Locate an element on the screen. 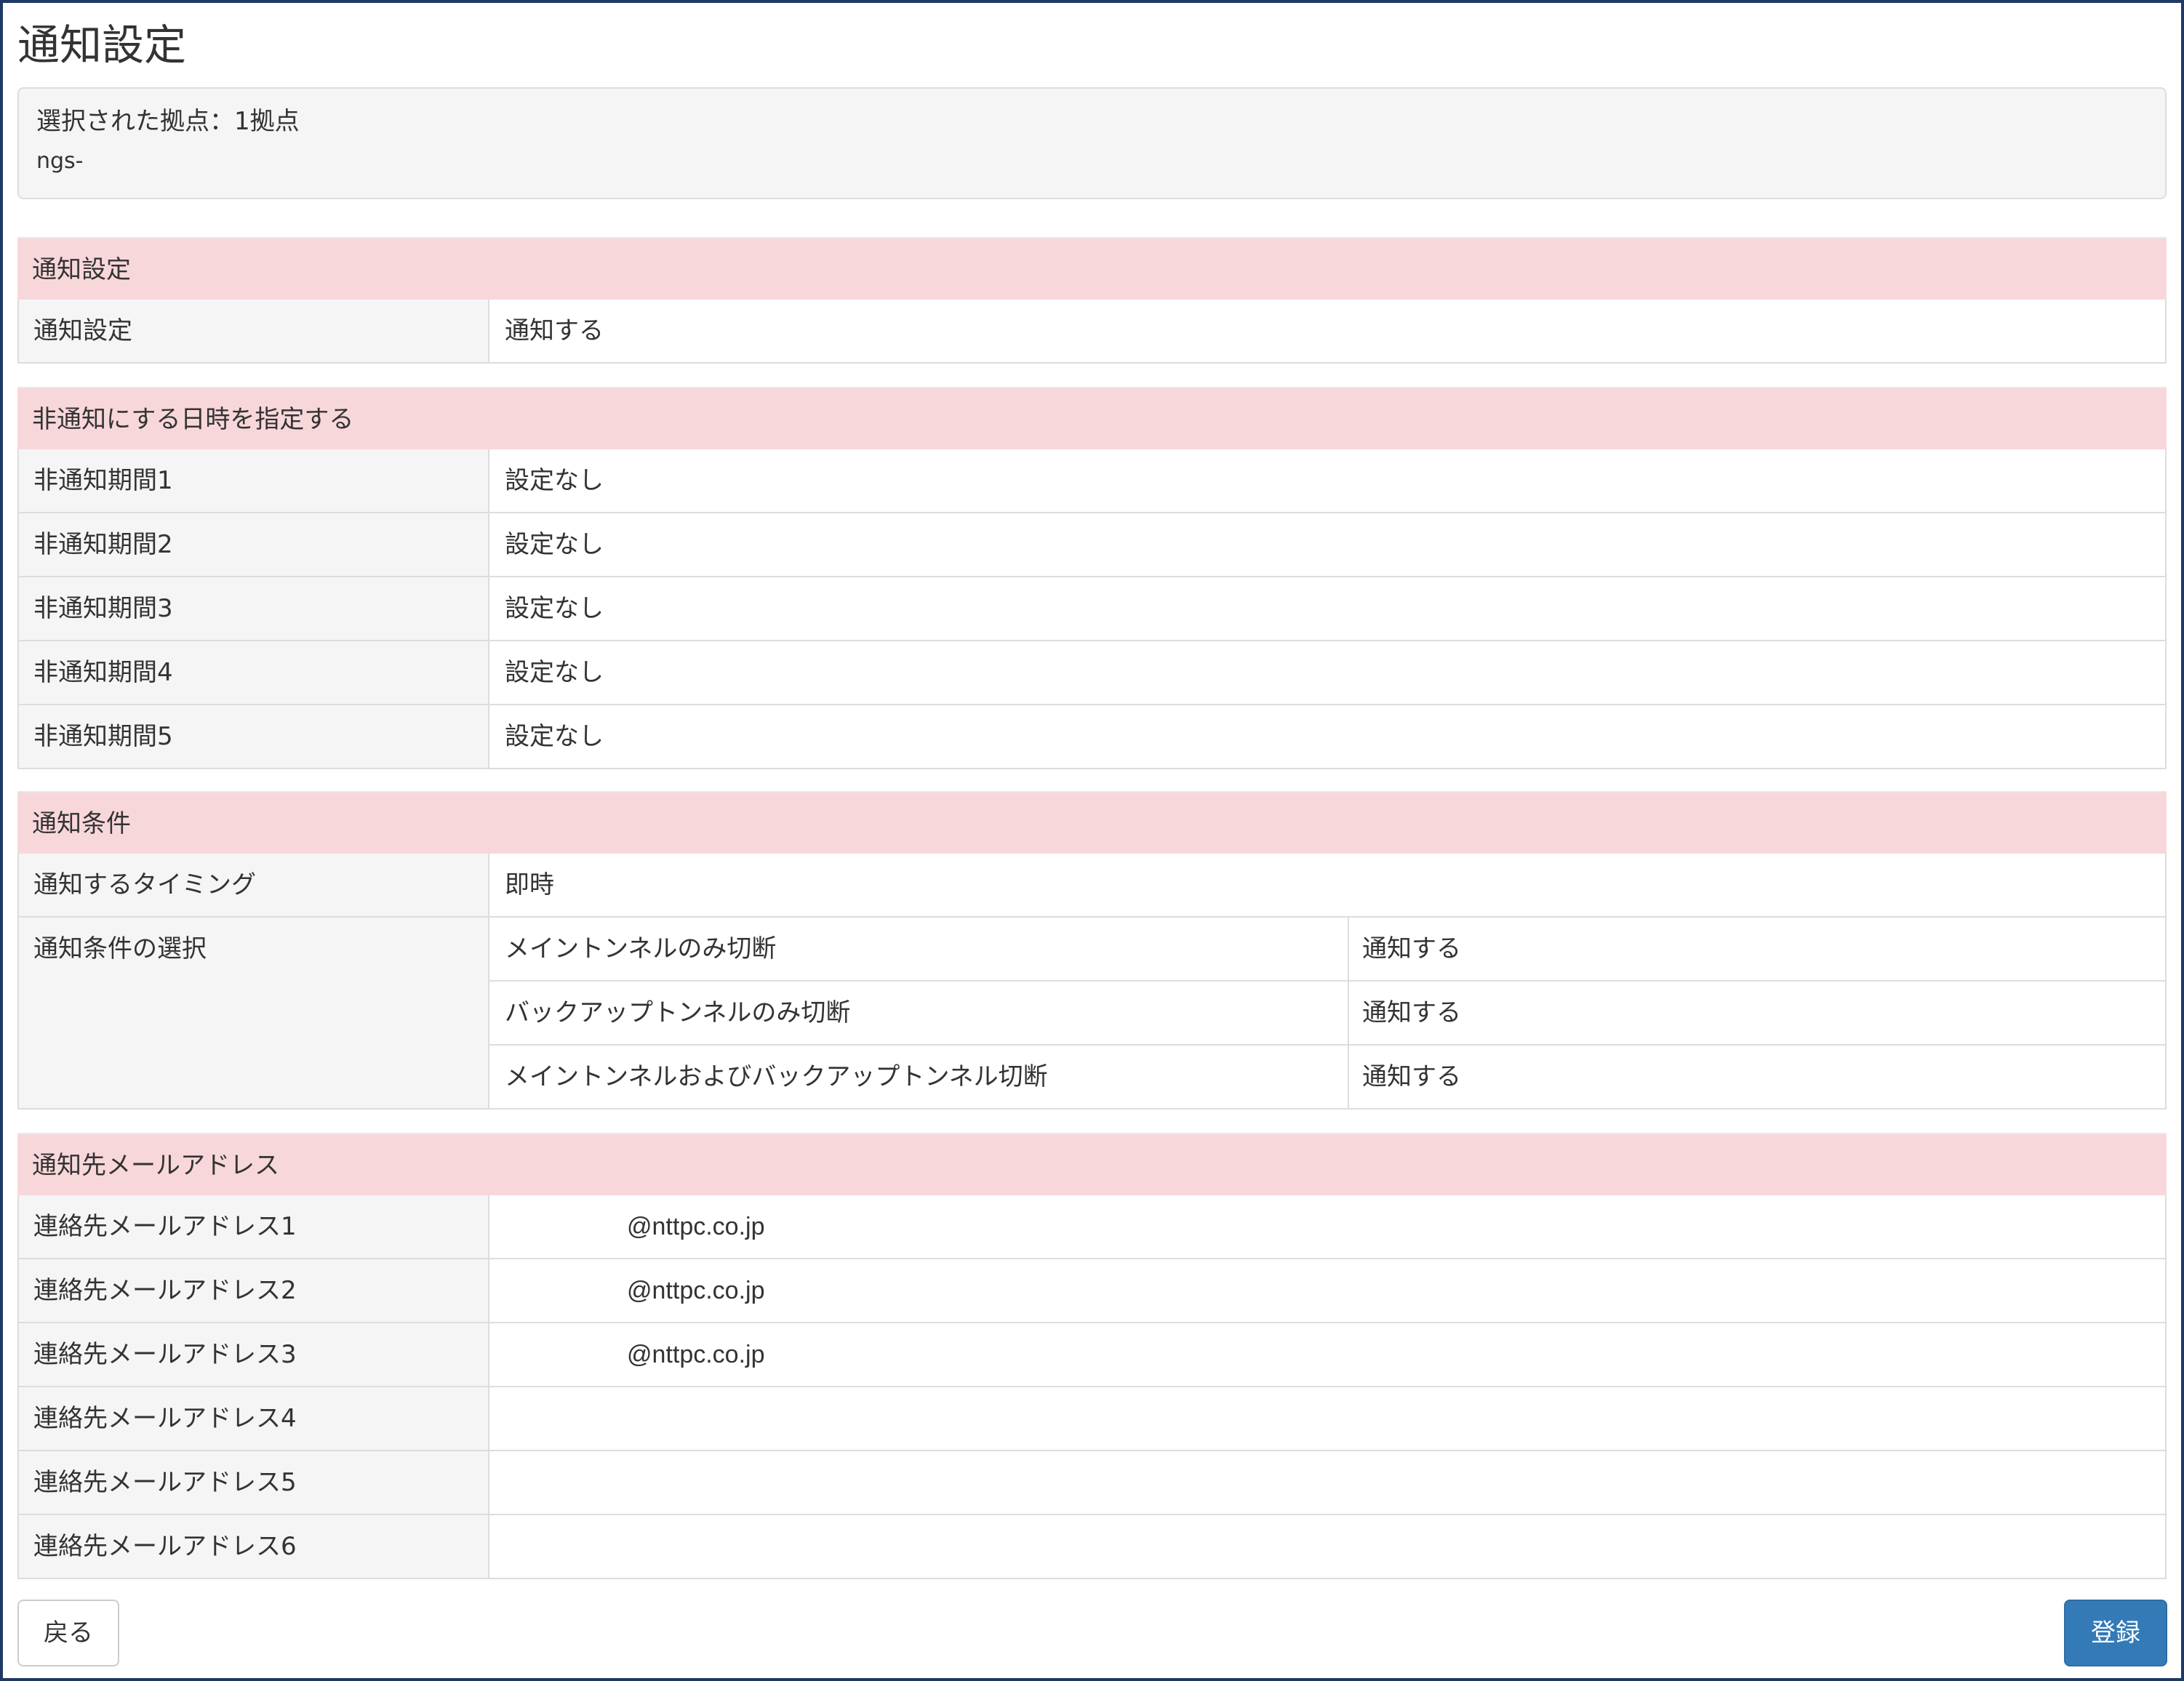 This screenshot has height=1681, width=2184. row-label: 連絡先メールアドレス1 is located at coordinates (254, 1226).